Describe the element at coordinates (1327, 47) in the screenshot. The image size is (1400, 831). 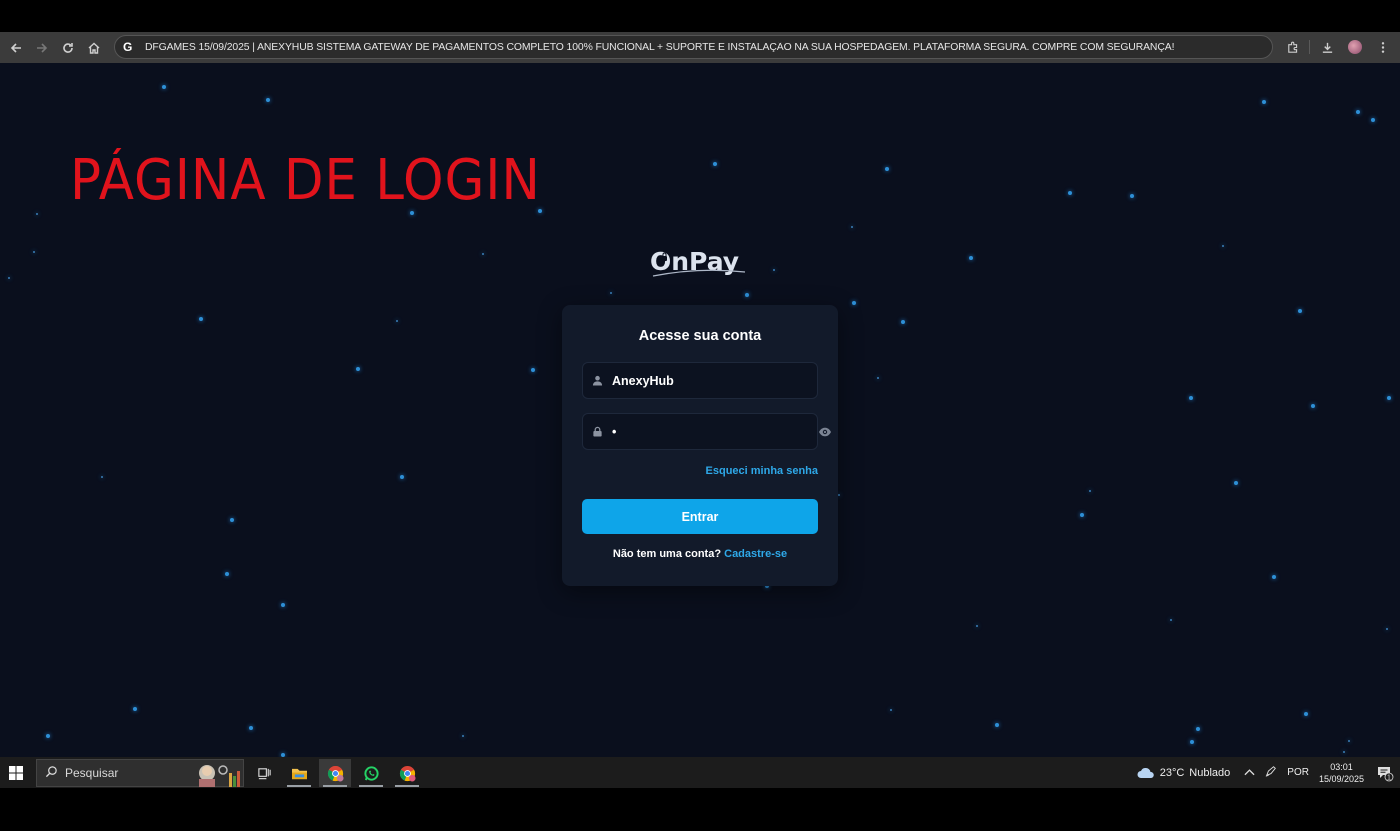
I see `download-icon` at that location.